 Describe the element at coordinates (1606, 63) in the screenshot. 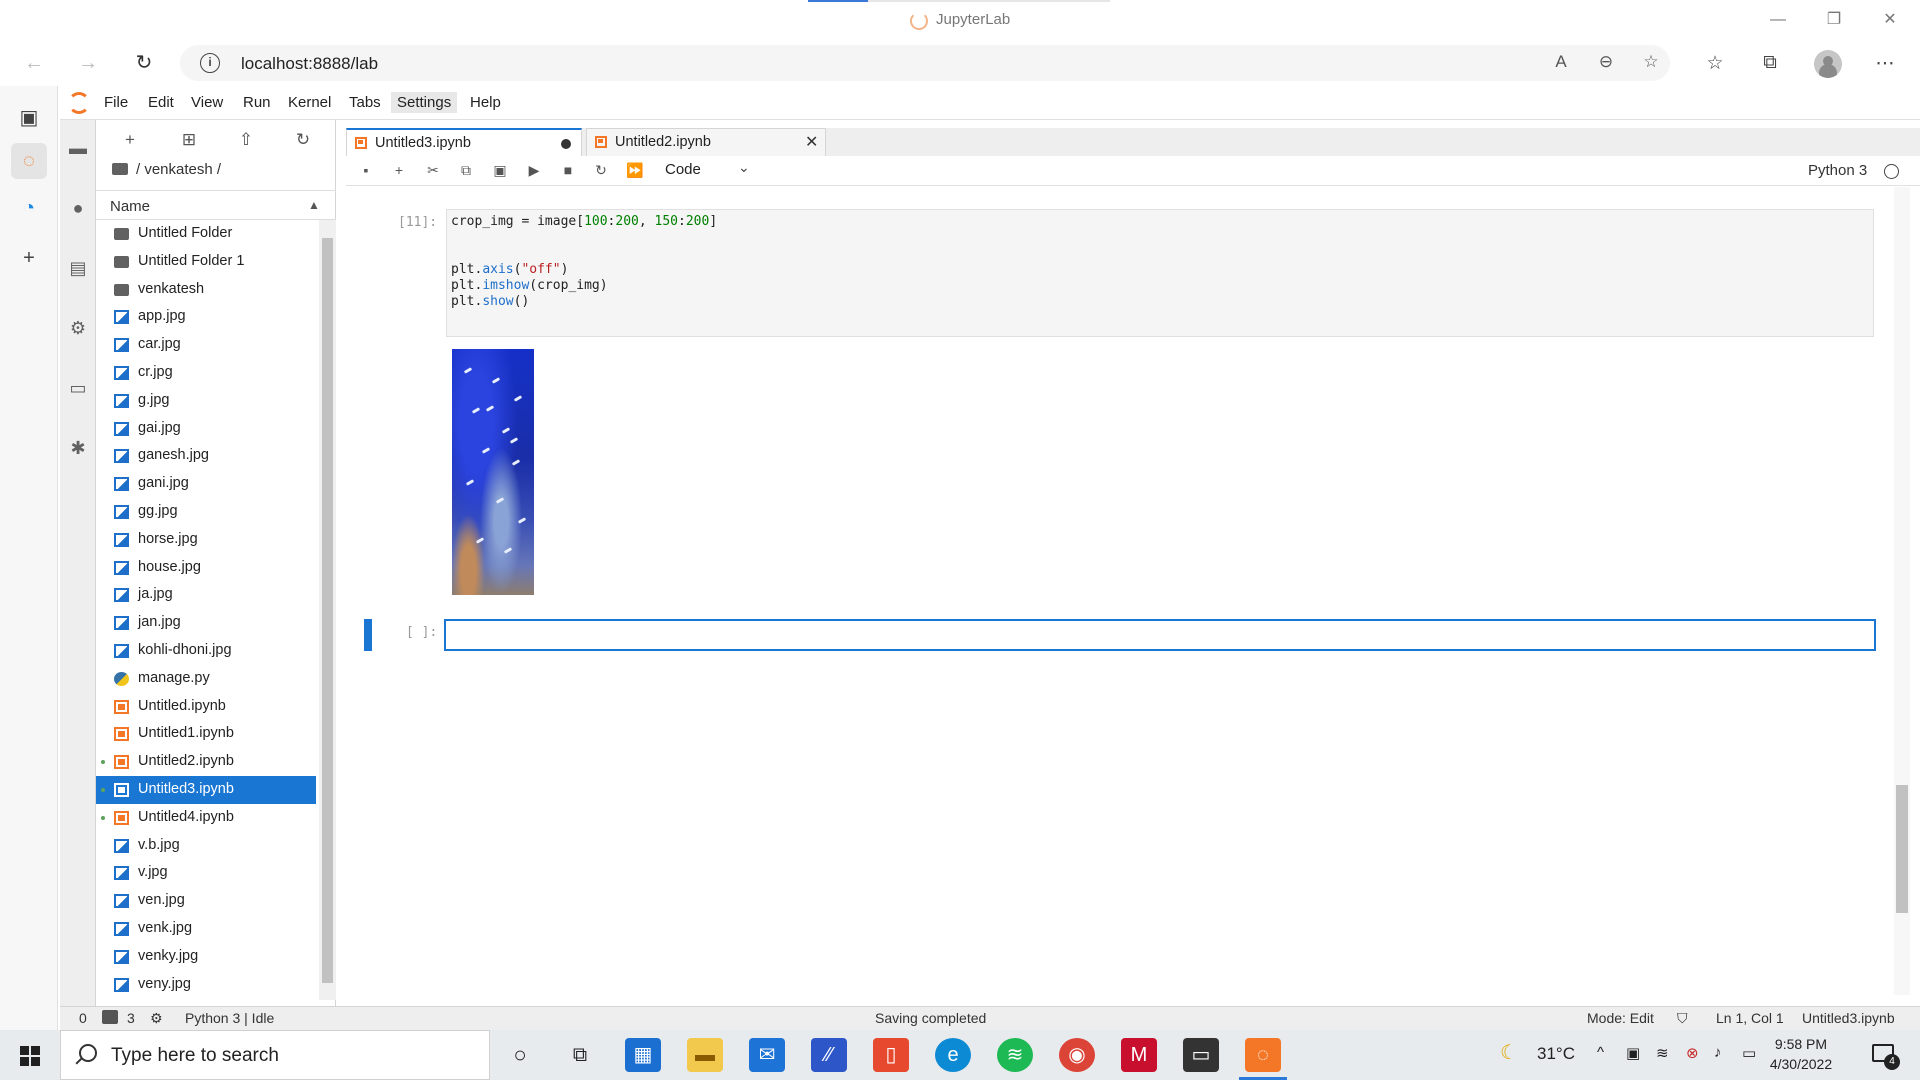

I see `zoom-out-icon: ⊖` at that location.